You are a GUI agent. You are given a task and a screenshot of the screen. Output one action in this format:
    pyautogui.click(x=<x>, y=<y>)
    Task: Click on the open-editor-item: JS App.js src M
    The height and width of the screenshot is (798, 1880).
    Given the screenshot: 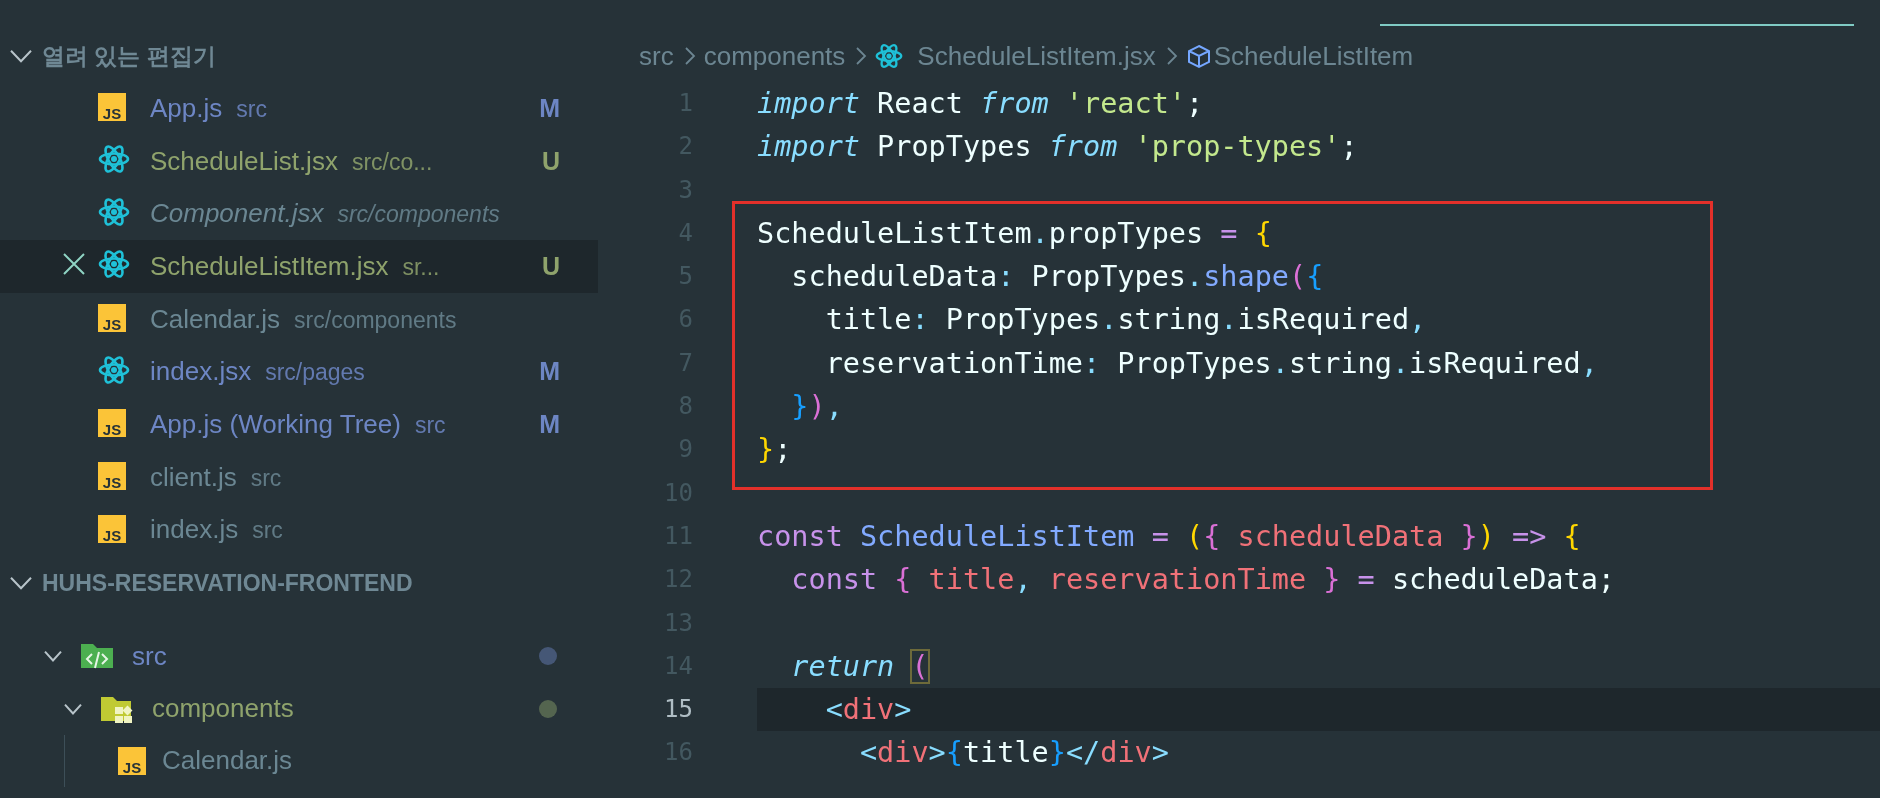 What is the action you would take?
    pyautogui.click(x=299, y=108)
    